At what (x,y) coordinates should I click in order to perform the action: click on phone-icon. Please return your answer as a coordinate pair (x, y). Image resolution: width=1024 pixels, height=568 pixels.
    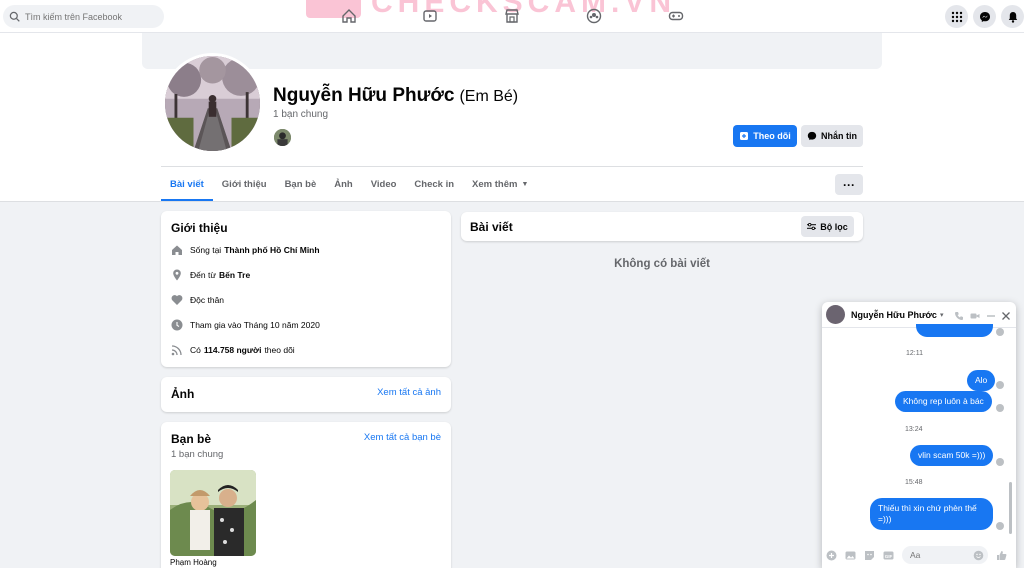
    Looking at the image, I should click on (959, 315).